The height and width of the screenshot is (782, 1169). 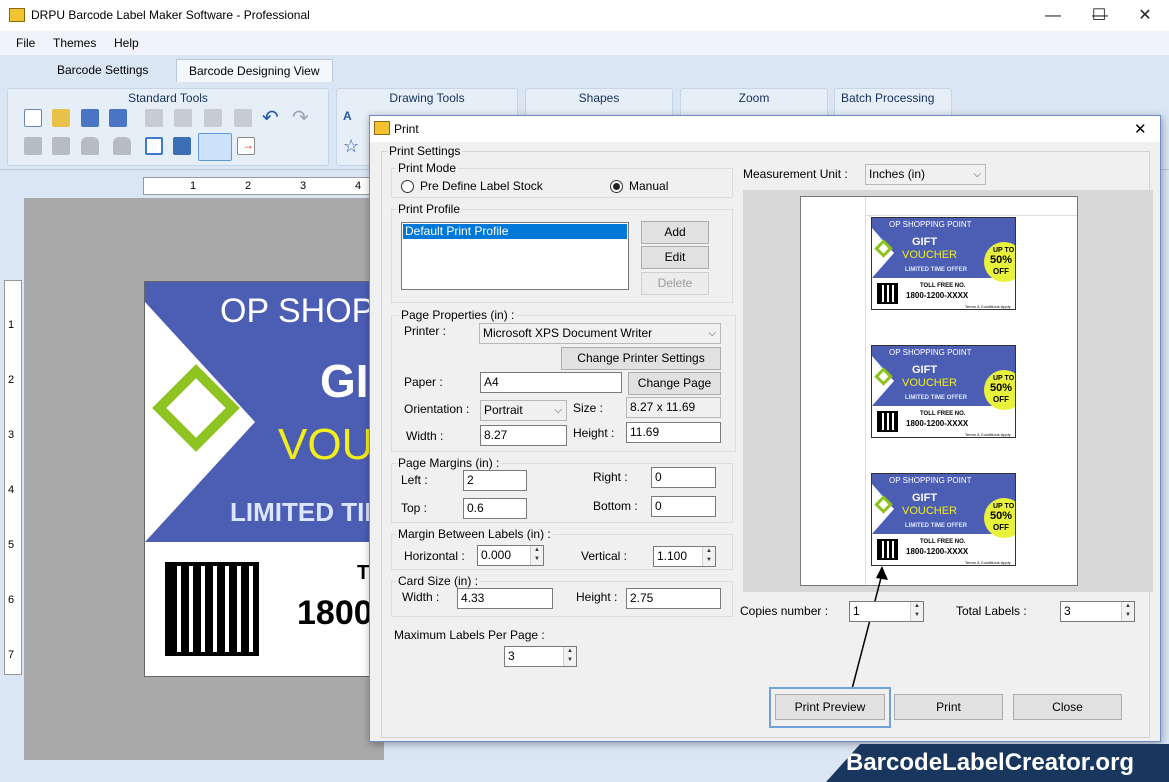 What do you see at coordinates (352, 146) in the screenshot?
I see `star-tool-icon: ☆` at bounding box center [352, 146].